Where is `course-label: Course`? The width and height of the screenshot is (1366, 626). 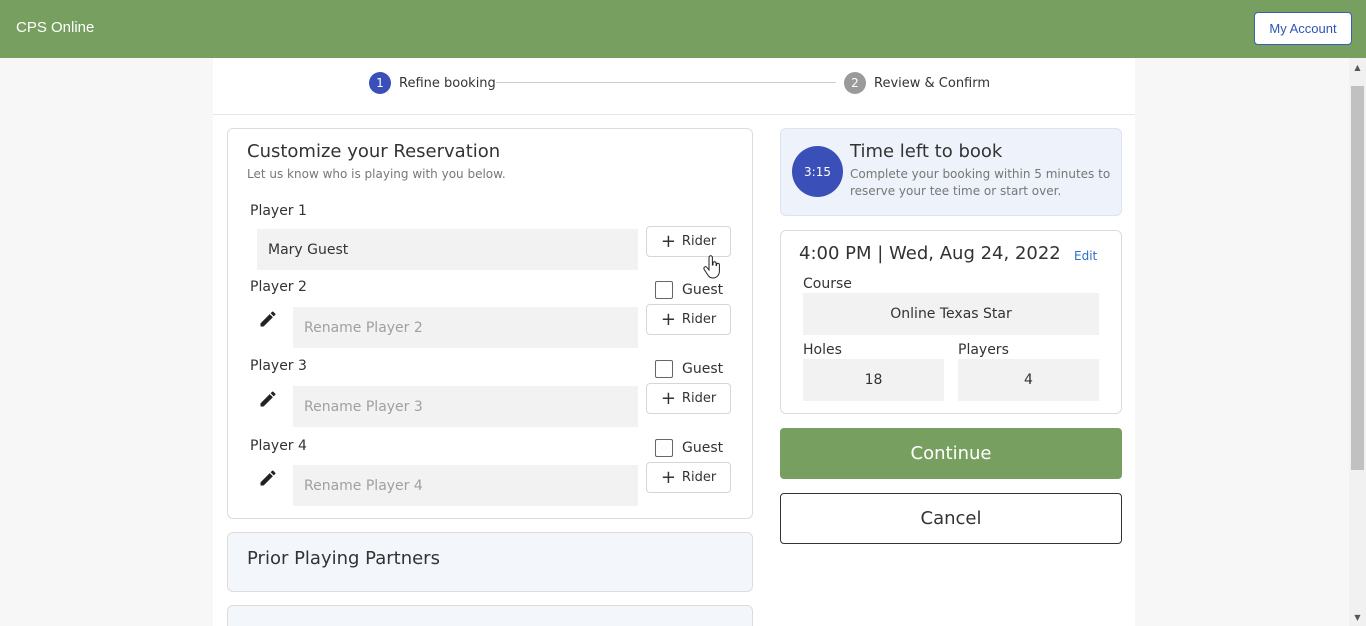 course-label: Course is located at coordinates (827, 284).